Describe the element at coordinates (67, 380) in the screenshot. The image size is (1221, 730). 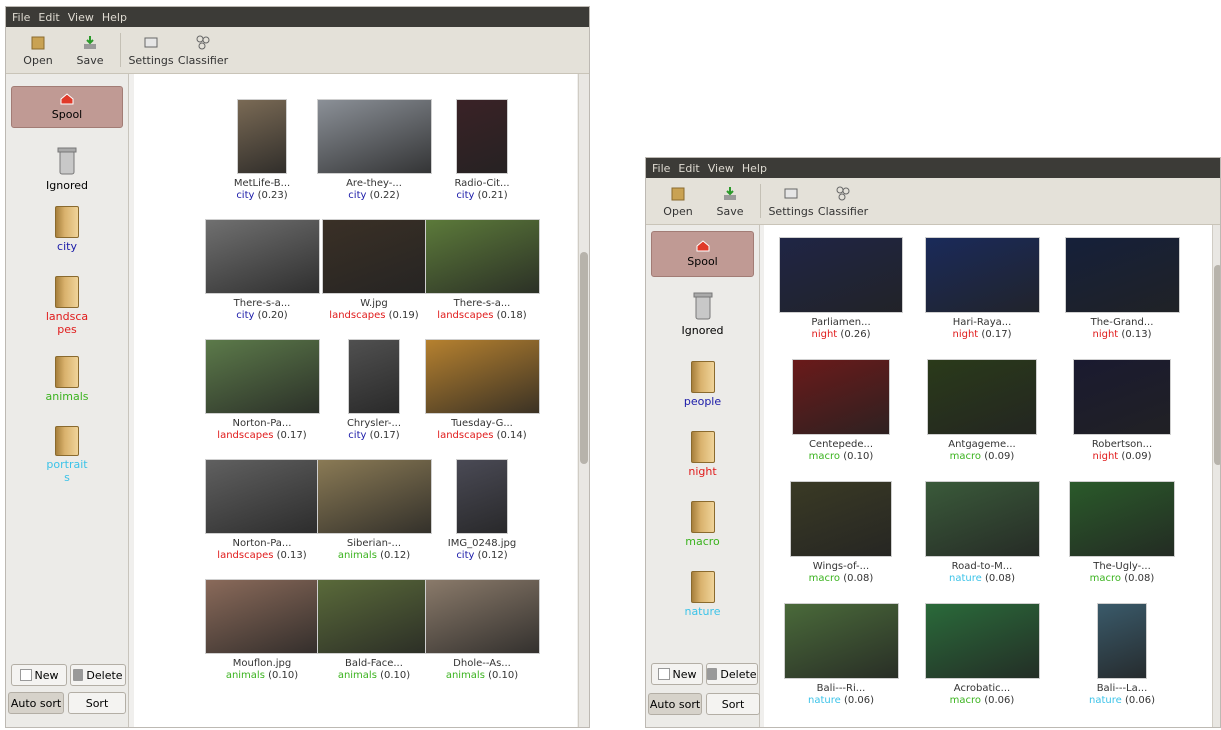
I see `sidebar-item-animals: animals` at that location.